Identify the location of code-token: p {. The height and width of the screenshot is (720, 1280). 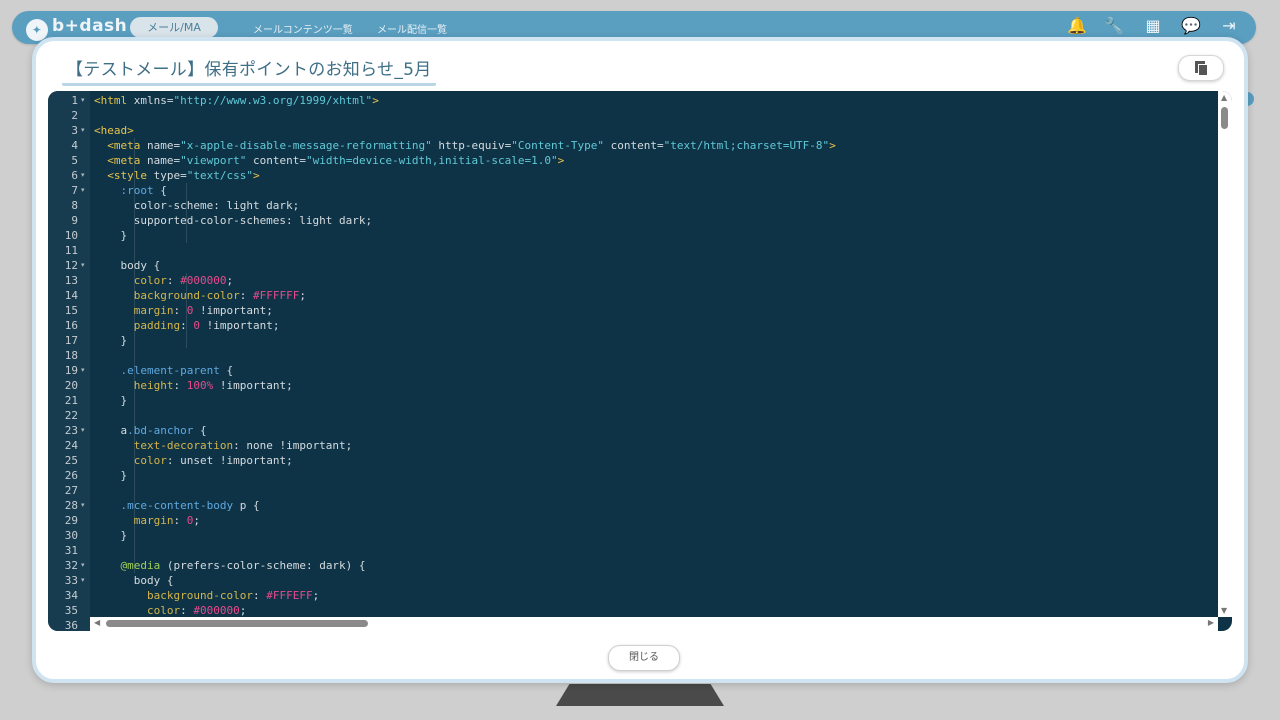
(246, 505).